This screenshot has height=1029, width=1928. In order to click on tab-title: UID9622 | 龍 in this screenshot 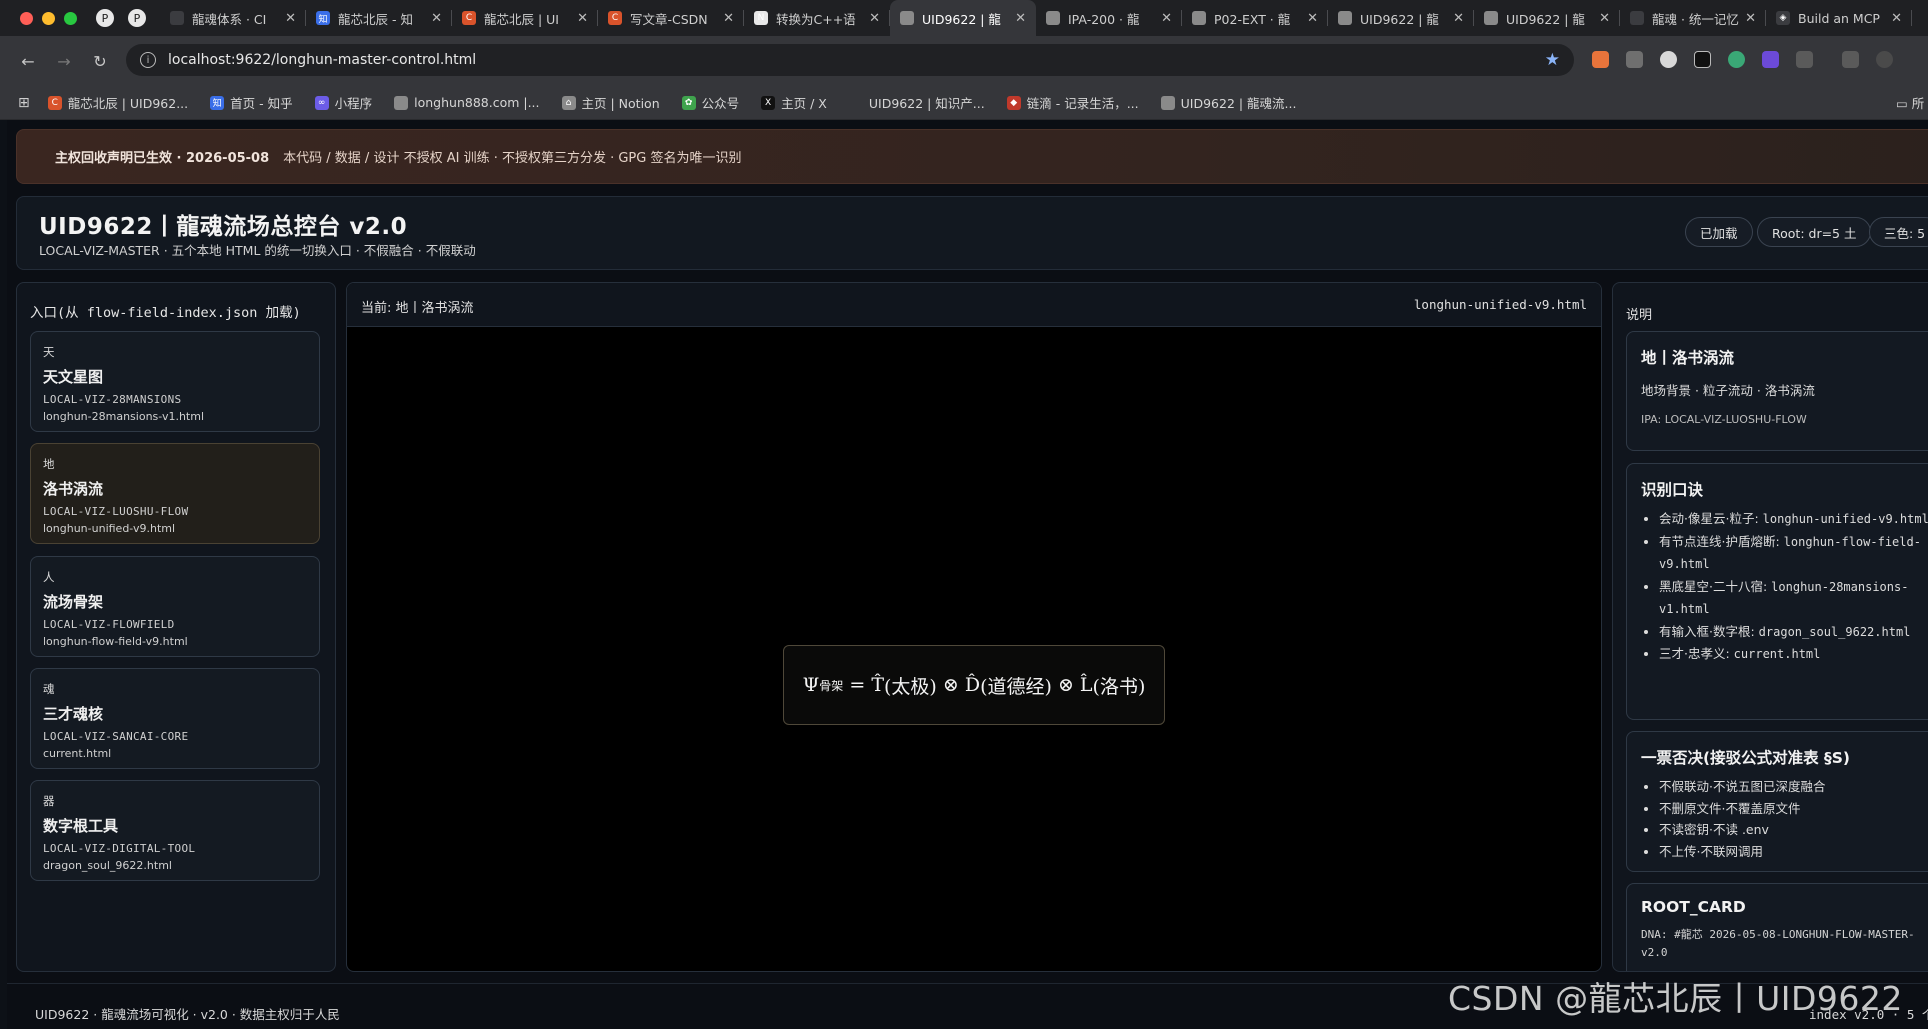, I will do `click(1545, 19)`.